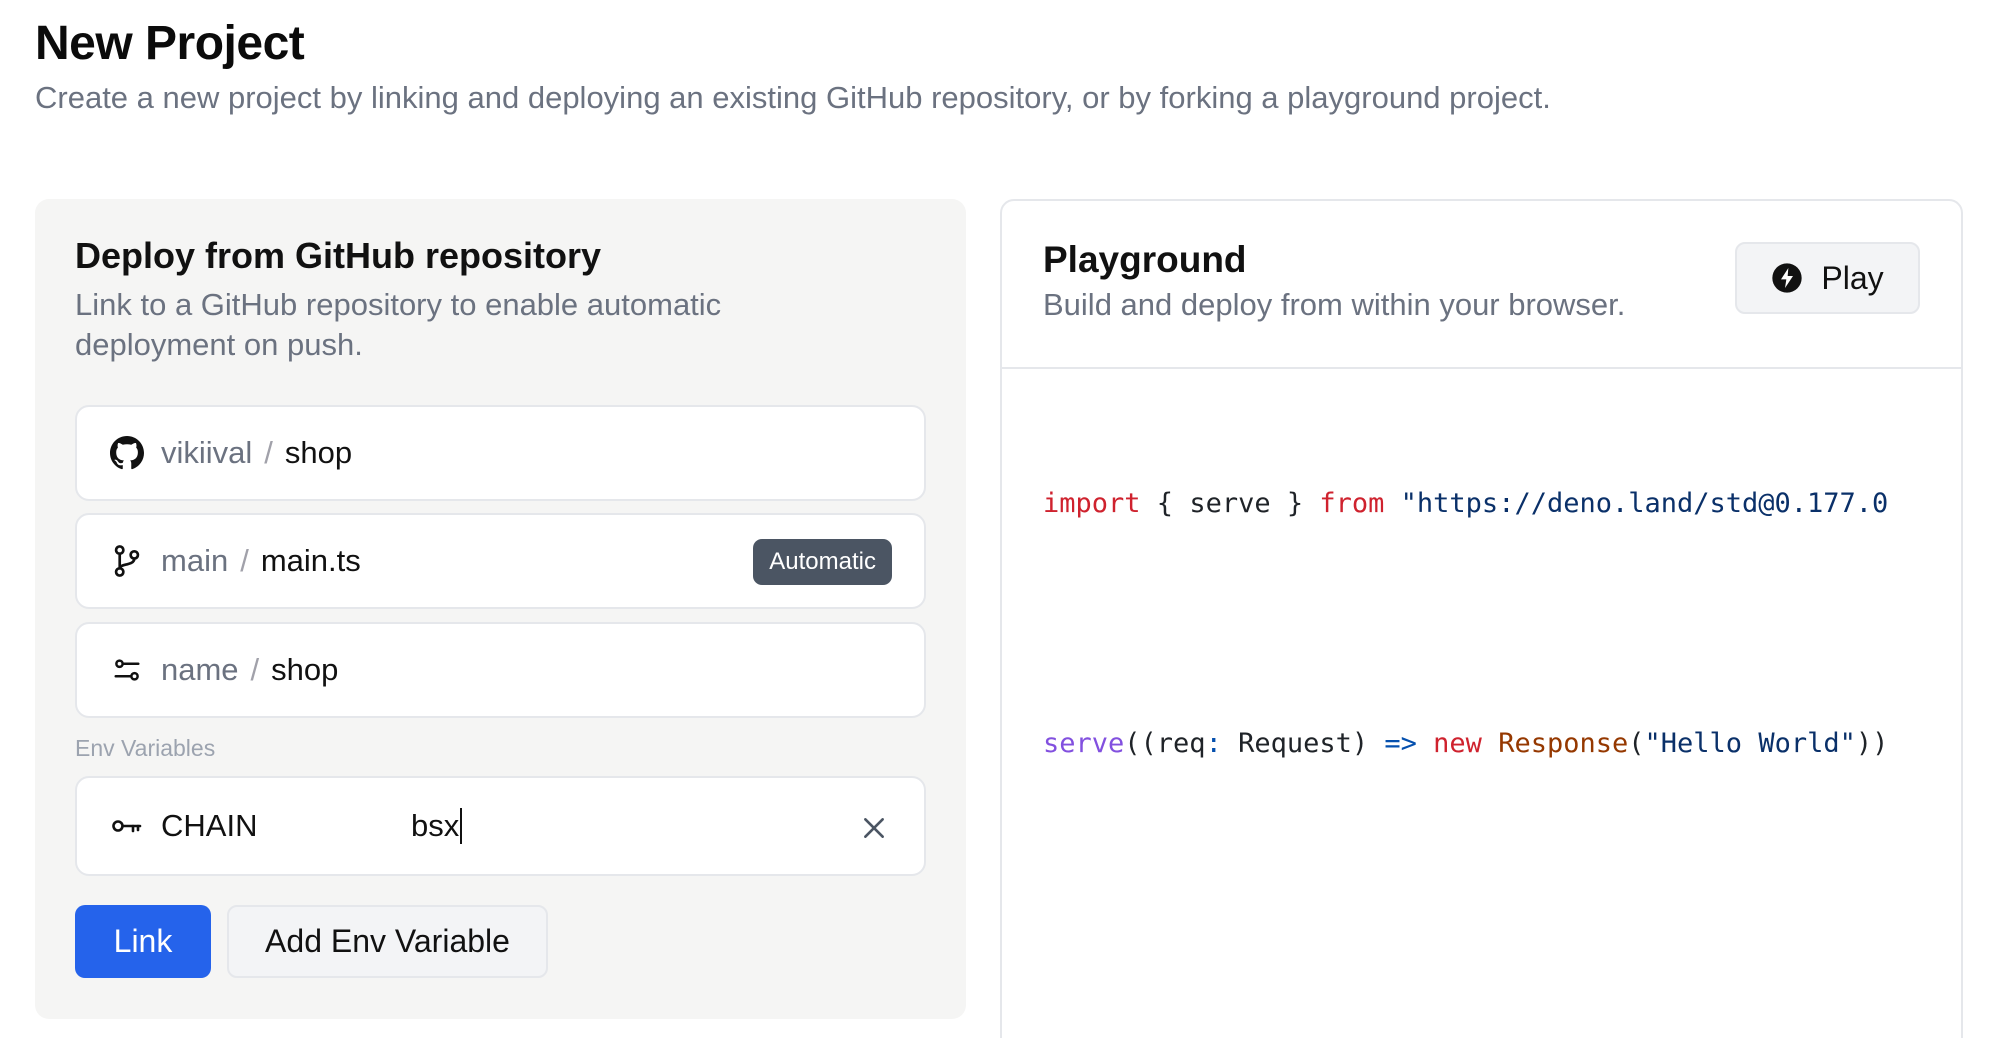 The width and height of the screenshot is (1994, 1038). What do you see at coordinates (500, 826) in the screenshot?
I see `env-variable-row: CHAIN bsx` at bounding box center [500, 826].